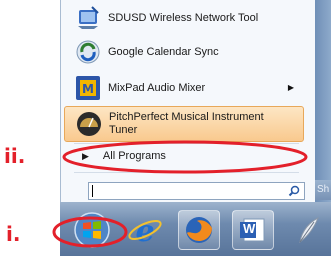 This screenshot has height=256, width=331. I want to click on menu-item-google-calendar-sync: Google Calendar Sync, so click(184, 52).